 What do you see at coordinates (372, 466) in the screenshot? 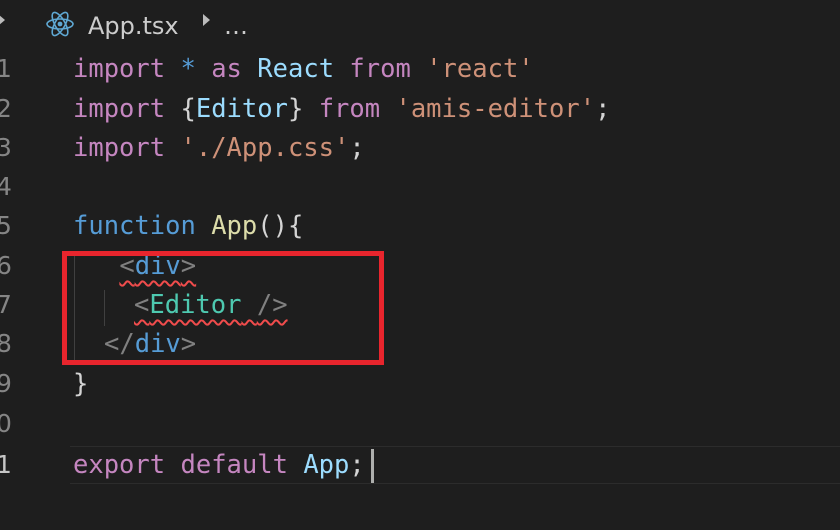
I see `text-cursor` at bounding box center [372, 466].